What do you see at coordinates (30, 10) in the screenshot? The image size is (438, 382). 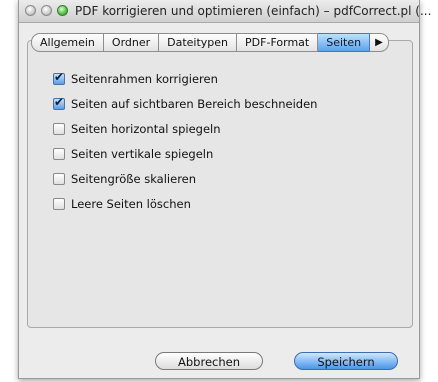 I see `close-window-icon` at bounding box center [30, 10].